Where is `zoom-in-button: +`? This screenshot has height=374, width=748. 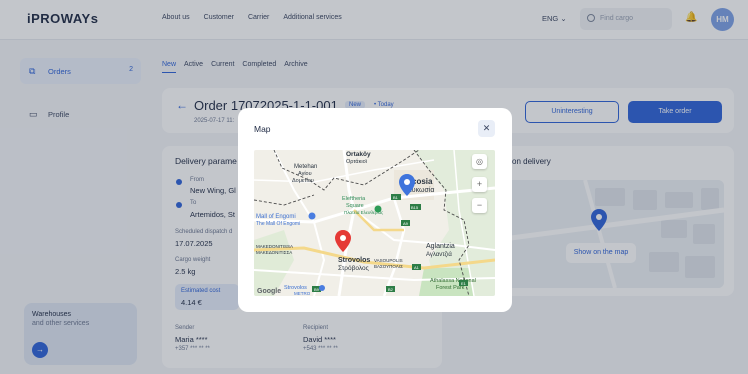 zoom-in-button: + is located at coordinates (479, 184).